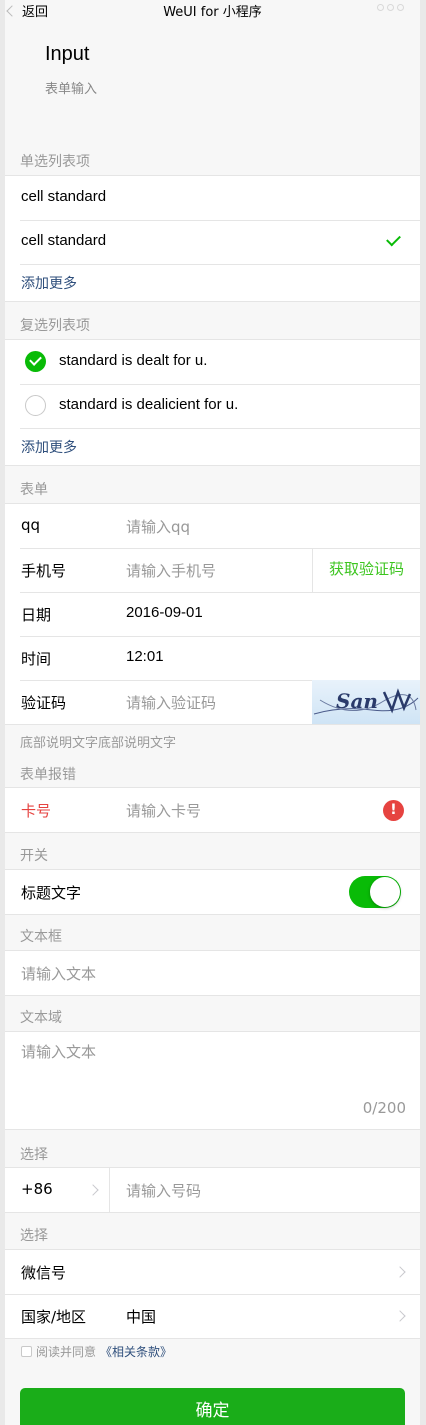 The height and width of the screenshot is (1425, 426). Describe the element at coordinates (171, 702) in the screenshot. I see `vcode-input: 请输入验证码` at that location.